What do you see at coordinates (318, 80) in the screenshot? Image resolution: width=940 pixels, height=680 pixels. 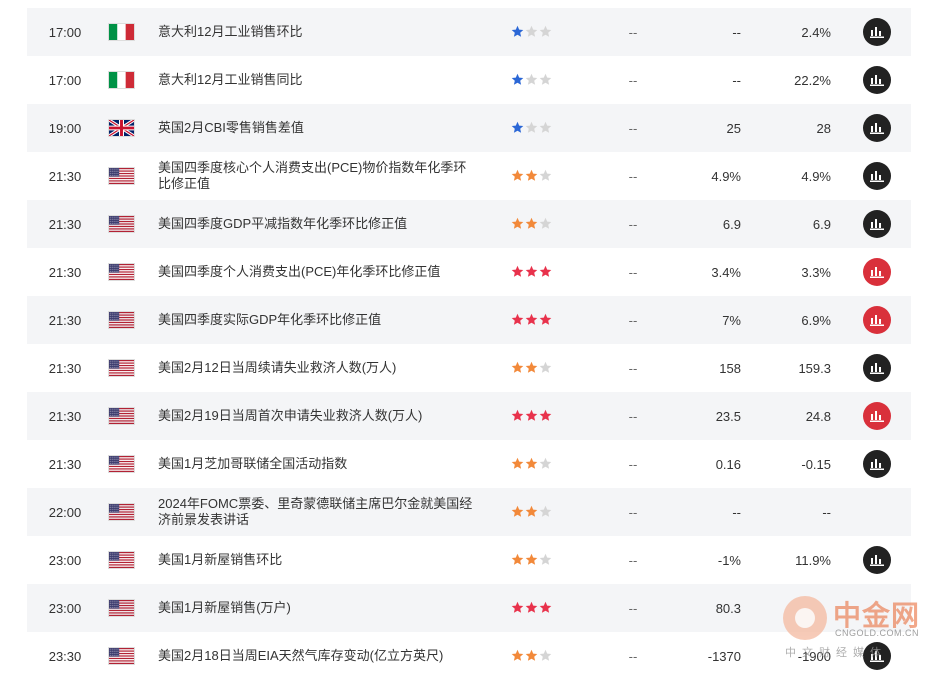 I see `event-title: 意大利12月工业销售同比` at bounding box center [318, 80].